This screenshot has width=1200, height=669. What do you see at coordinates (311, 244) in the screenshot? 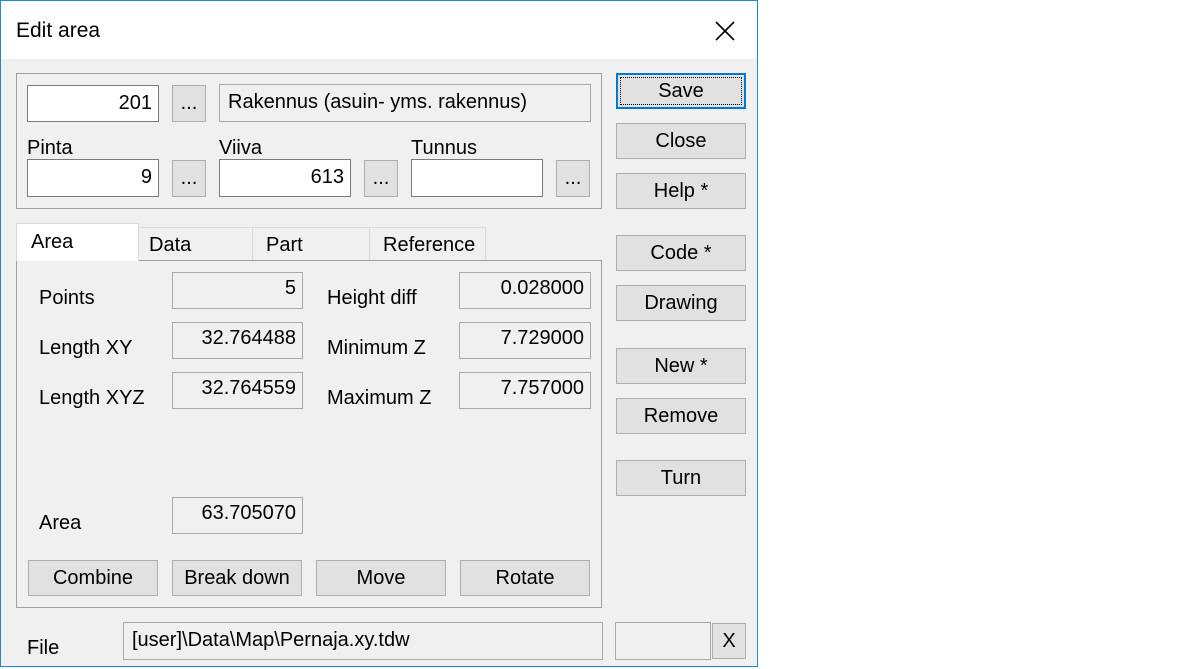
I see `tab-part: Part` at bounding box center [311, 244].